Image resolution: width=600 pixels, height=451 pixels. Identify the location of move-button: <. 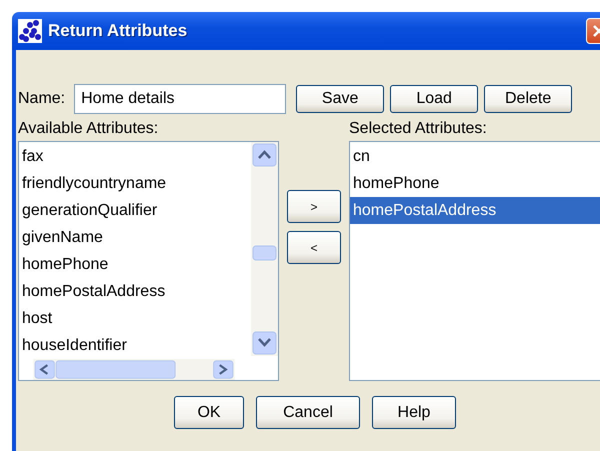
(314, 247).